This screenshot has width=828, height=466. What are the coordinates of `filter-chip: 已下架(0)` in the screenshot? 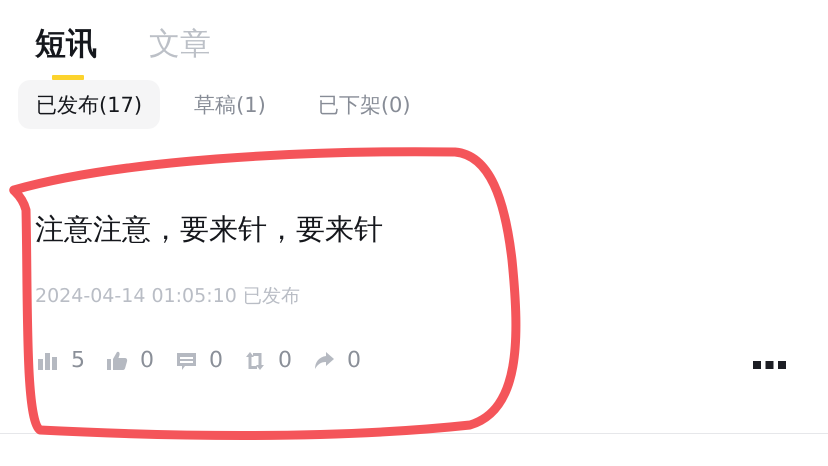 It's located at (364, 104).